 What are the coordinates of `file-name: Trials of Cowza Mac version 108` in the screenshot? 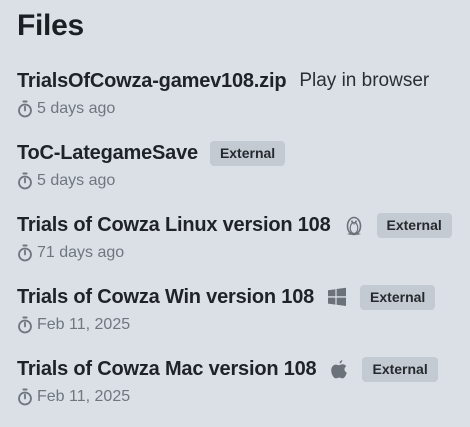 It's located at (167, 369).